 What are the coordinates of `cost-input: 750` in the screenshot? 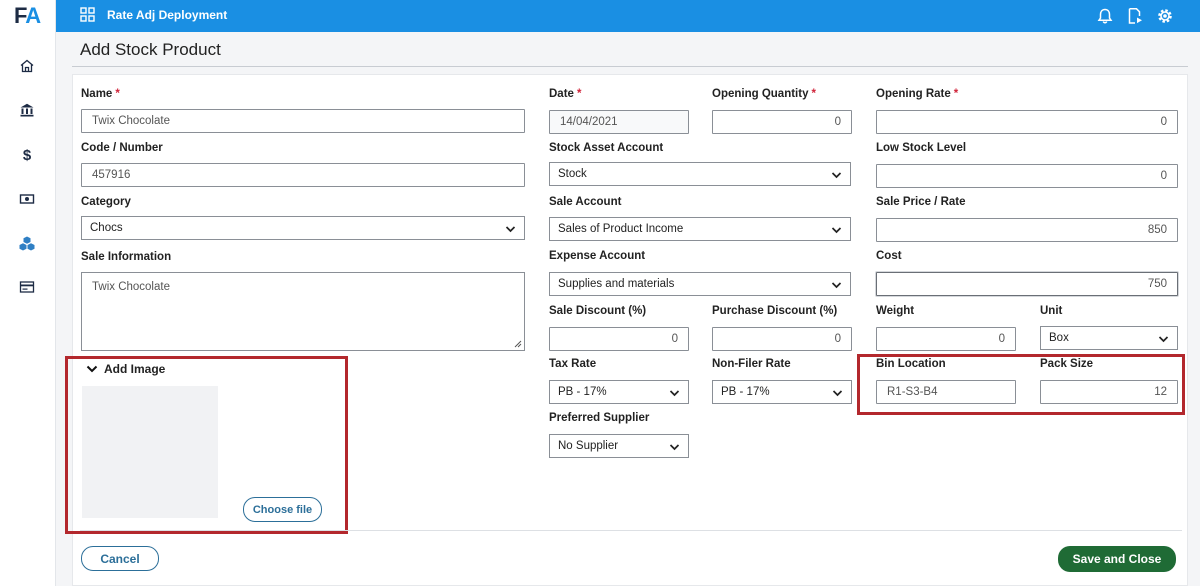 It's located at (1027, 284).